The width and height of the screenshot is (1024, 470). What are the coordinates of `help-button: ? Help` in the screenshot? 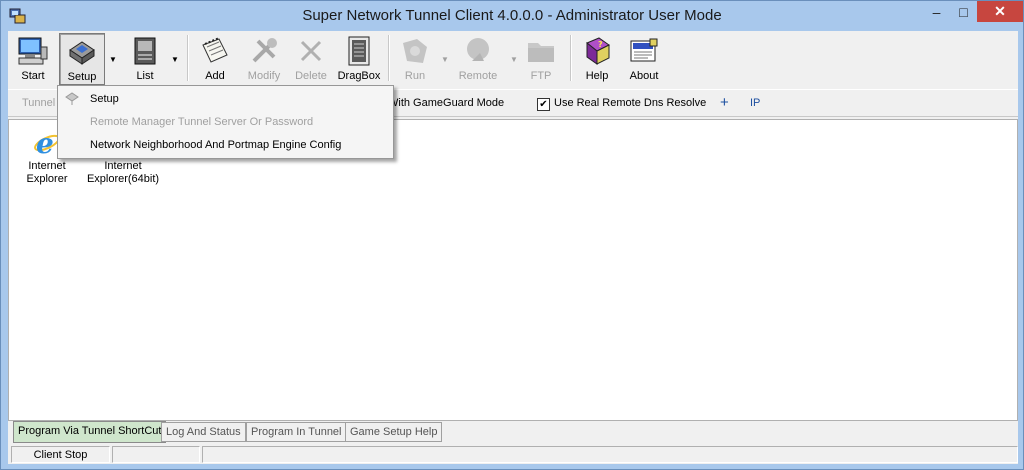 It's located at (597, 59).